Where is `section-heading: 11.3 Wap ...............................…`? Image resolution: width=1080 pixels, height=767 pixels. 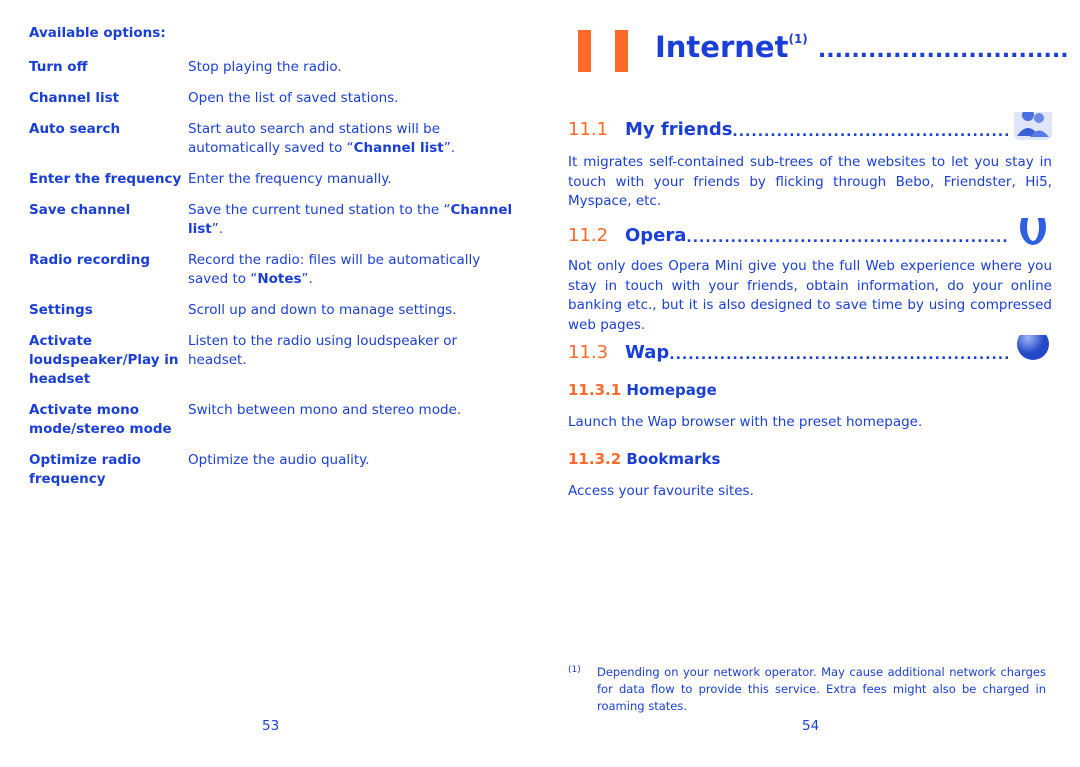 section-heading: 11.3 Wap ...............................… is located at coordinates (810, 349).